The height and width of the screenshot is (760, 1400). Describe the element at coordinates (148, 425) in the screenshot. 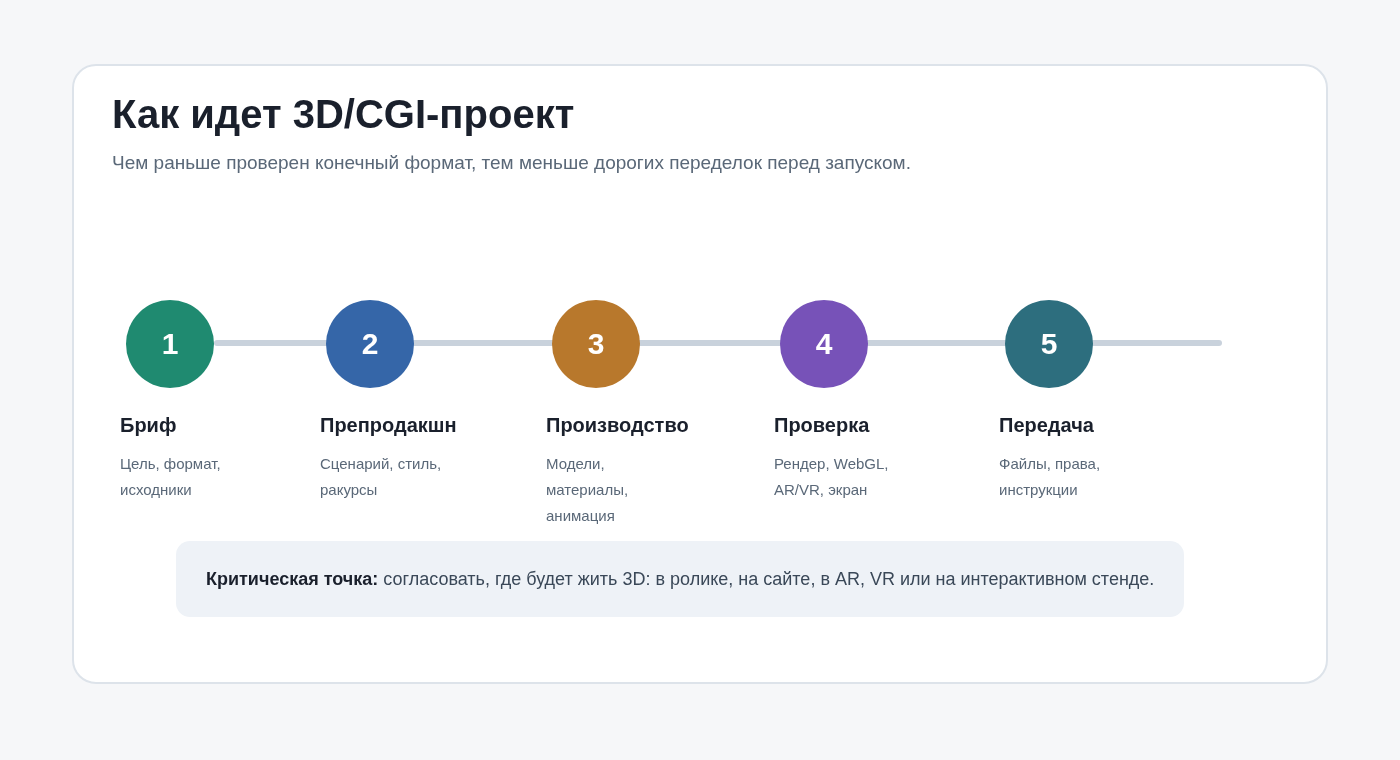

I see `step-title: Бриф` at that location.